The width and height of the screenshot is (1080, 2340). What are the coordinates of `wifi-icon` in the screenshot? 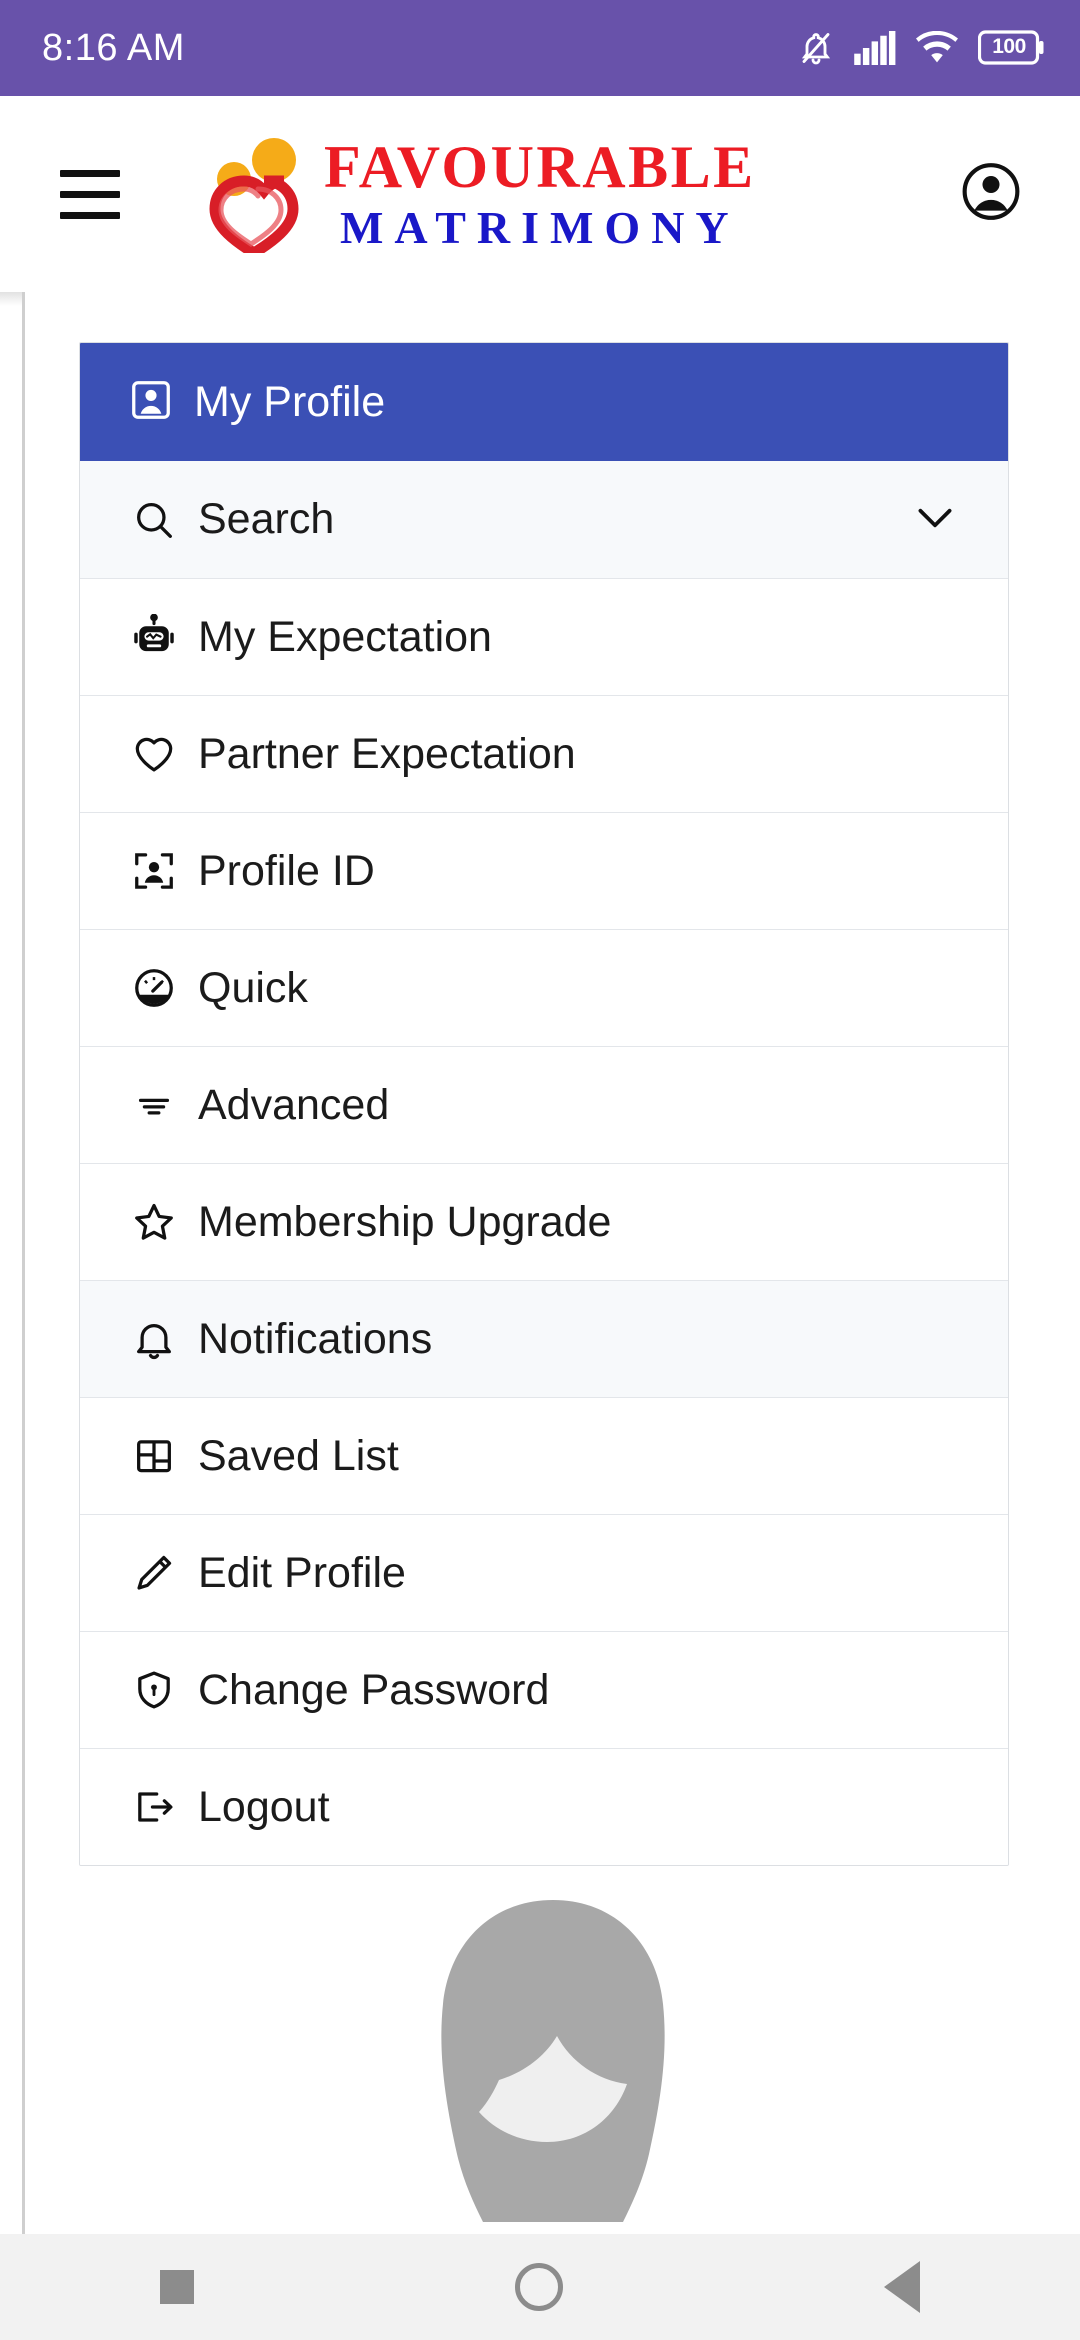 It's located at (937, 48).